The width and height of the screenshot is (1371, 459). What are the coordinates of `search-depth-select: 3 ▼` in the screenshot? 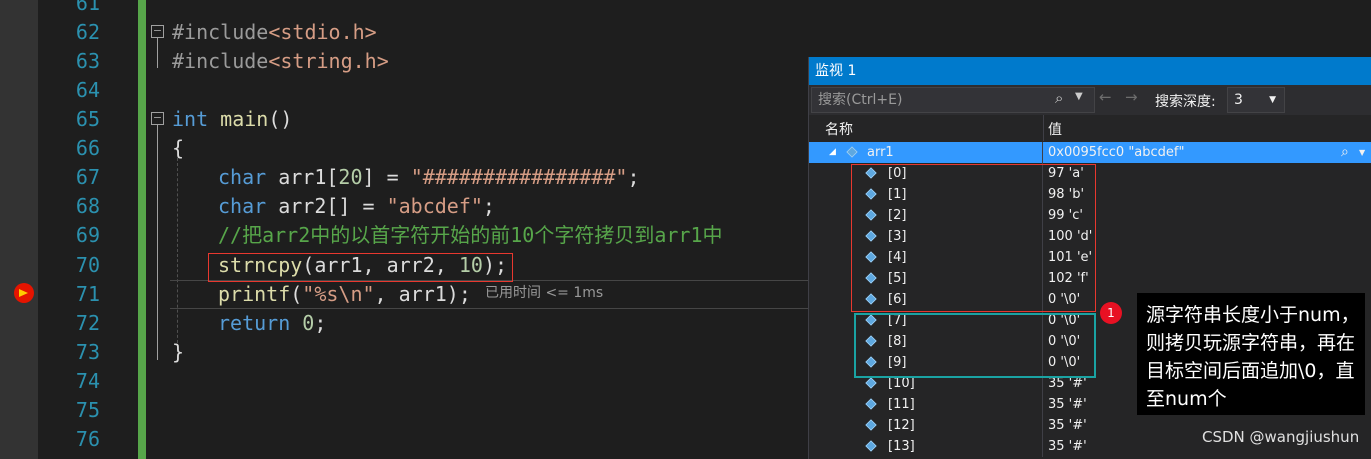 It's located at (1256, 100).